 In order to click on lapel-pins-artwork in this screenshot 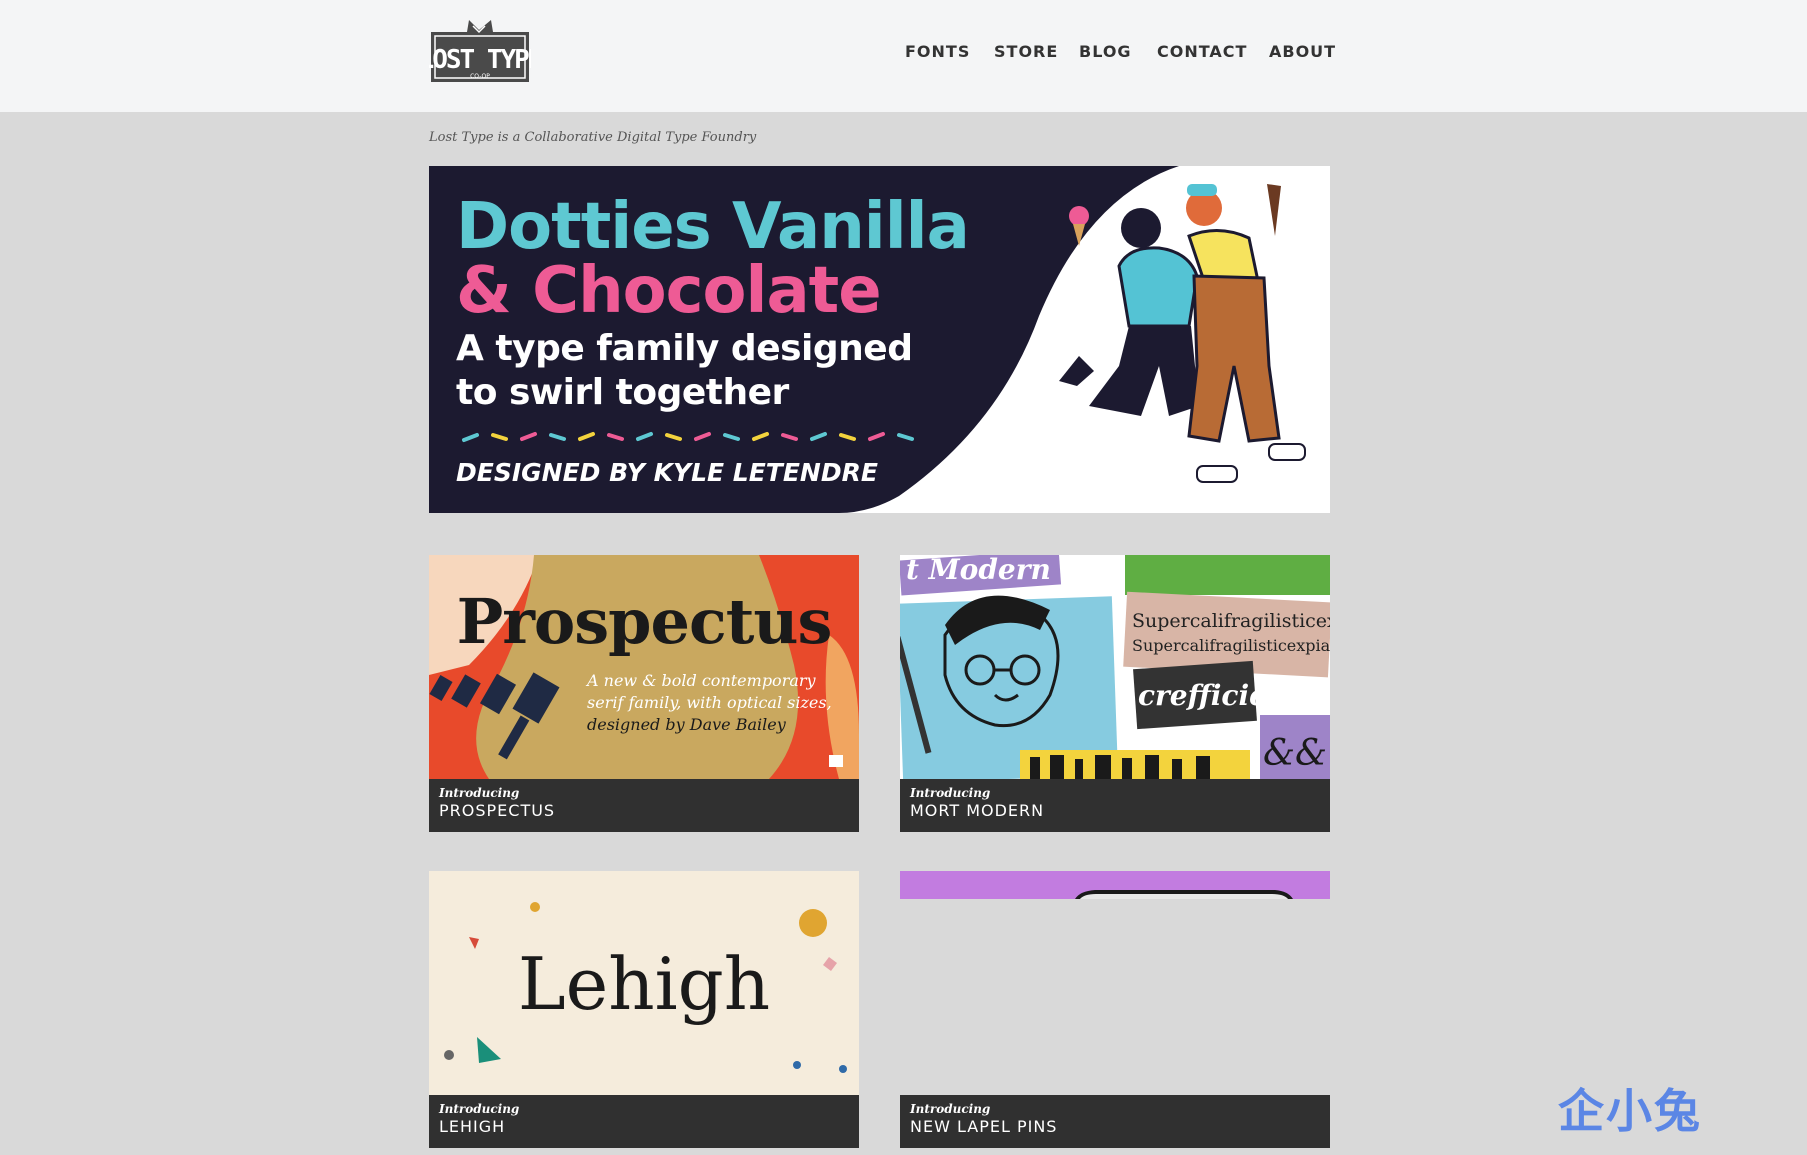, I will do `click(1115, 983)`.